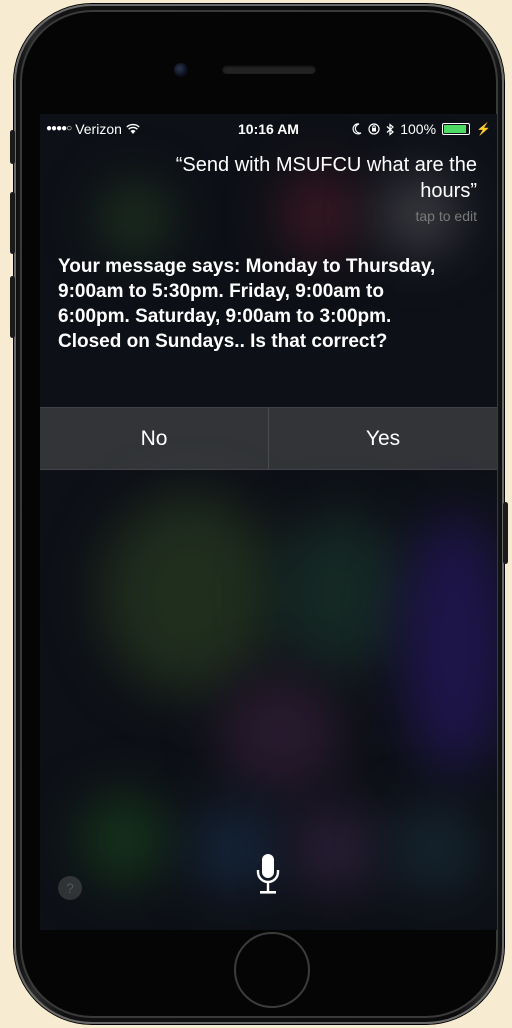 Image resolution: width=512 pixels, height=1028 pixels. What do you see at coordinates (374, 129) in the screenshot?
I see `rotation-lock-icon` at bounding box center [374, 129].